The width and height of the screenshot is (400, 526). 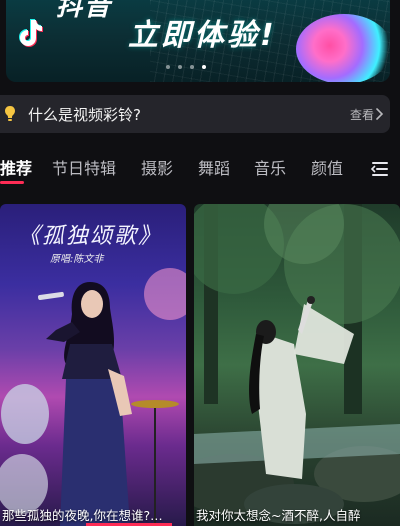 What do you see at coordinates (84, 11) in the screenshot?
I see `banner-headline-top: 抖音` at bounding box center [84, 11].